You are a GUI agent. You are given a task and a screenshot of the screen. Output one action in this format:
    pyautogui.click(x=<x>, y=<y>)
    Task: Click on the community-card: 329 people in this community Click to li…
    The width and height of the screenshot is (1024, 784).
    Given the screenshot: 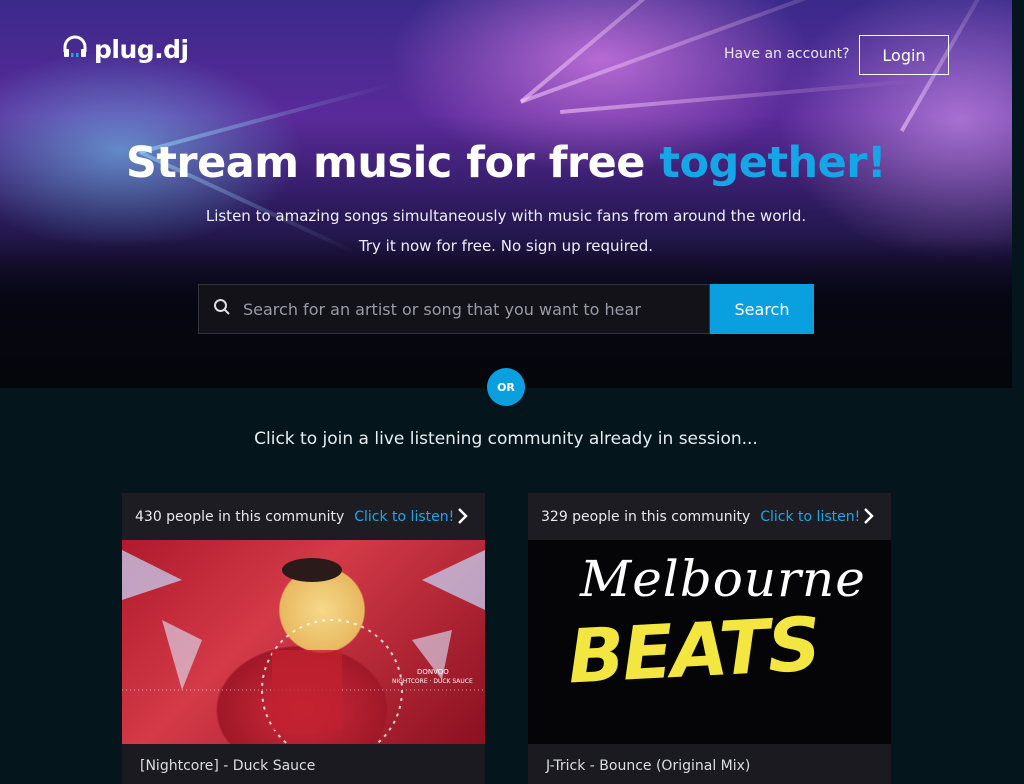 What is the action you would take?
    pyautogui.click(x=709, y=638)
    